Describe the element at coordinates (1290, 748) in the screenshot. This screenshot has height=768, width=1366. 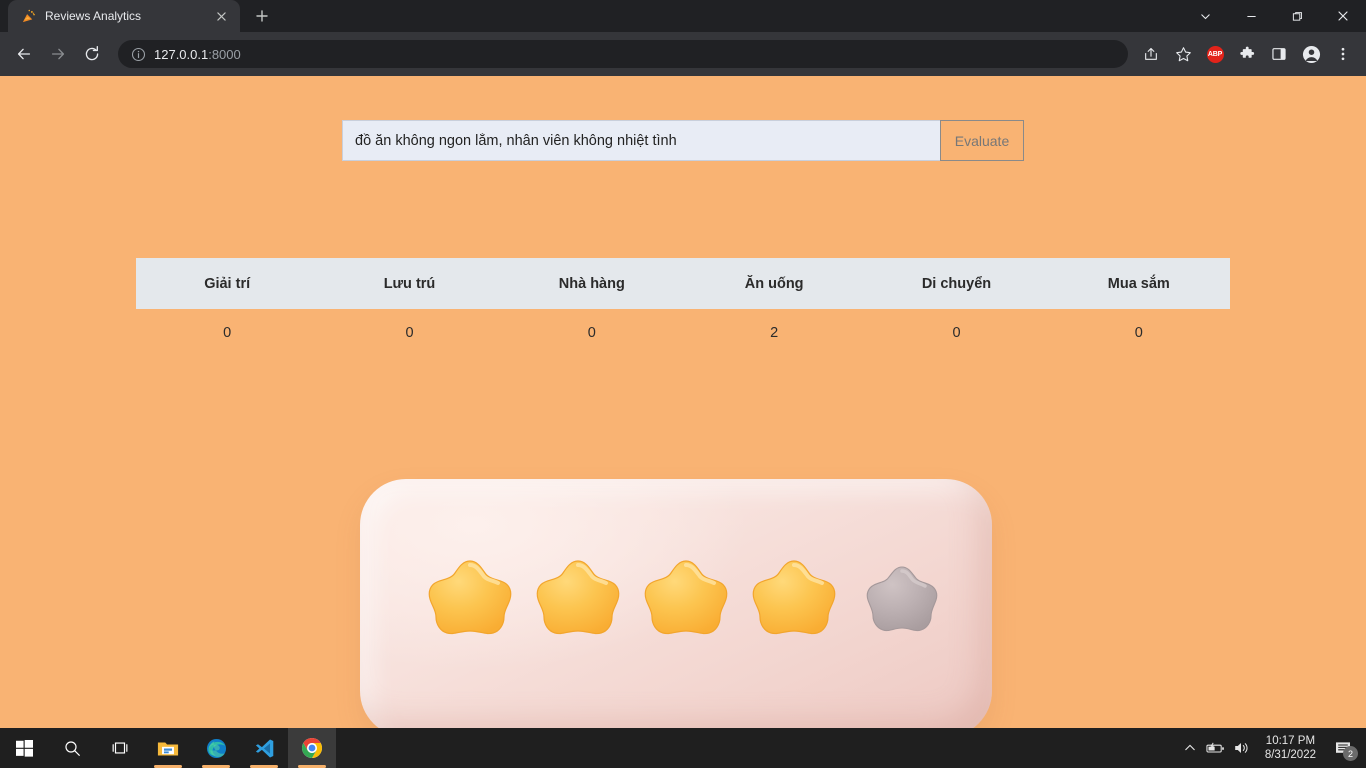
I see `taskbar-clock: 10:17 PM 8/31/2022` at that location.